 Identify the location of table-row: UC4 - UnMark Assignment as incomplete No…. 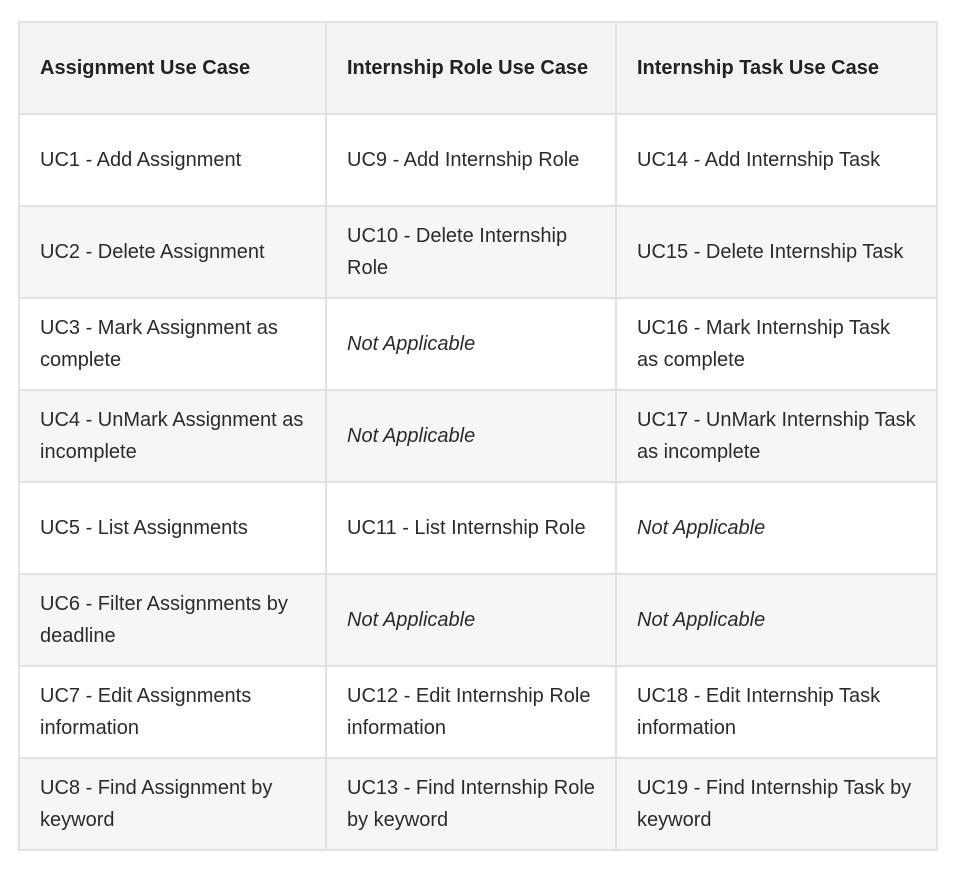
(478, 436).